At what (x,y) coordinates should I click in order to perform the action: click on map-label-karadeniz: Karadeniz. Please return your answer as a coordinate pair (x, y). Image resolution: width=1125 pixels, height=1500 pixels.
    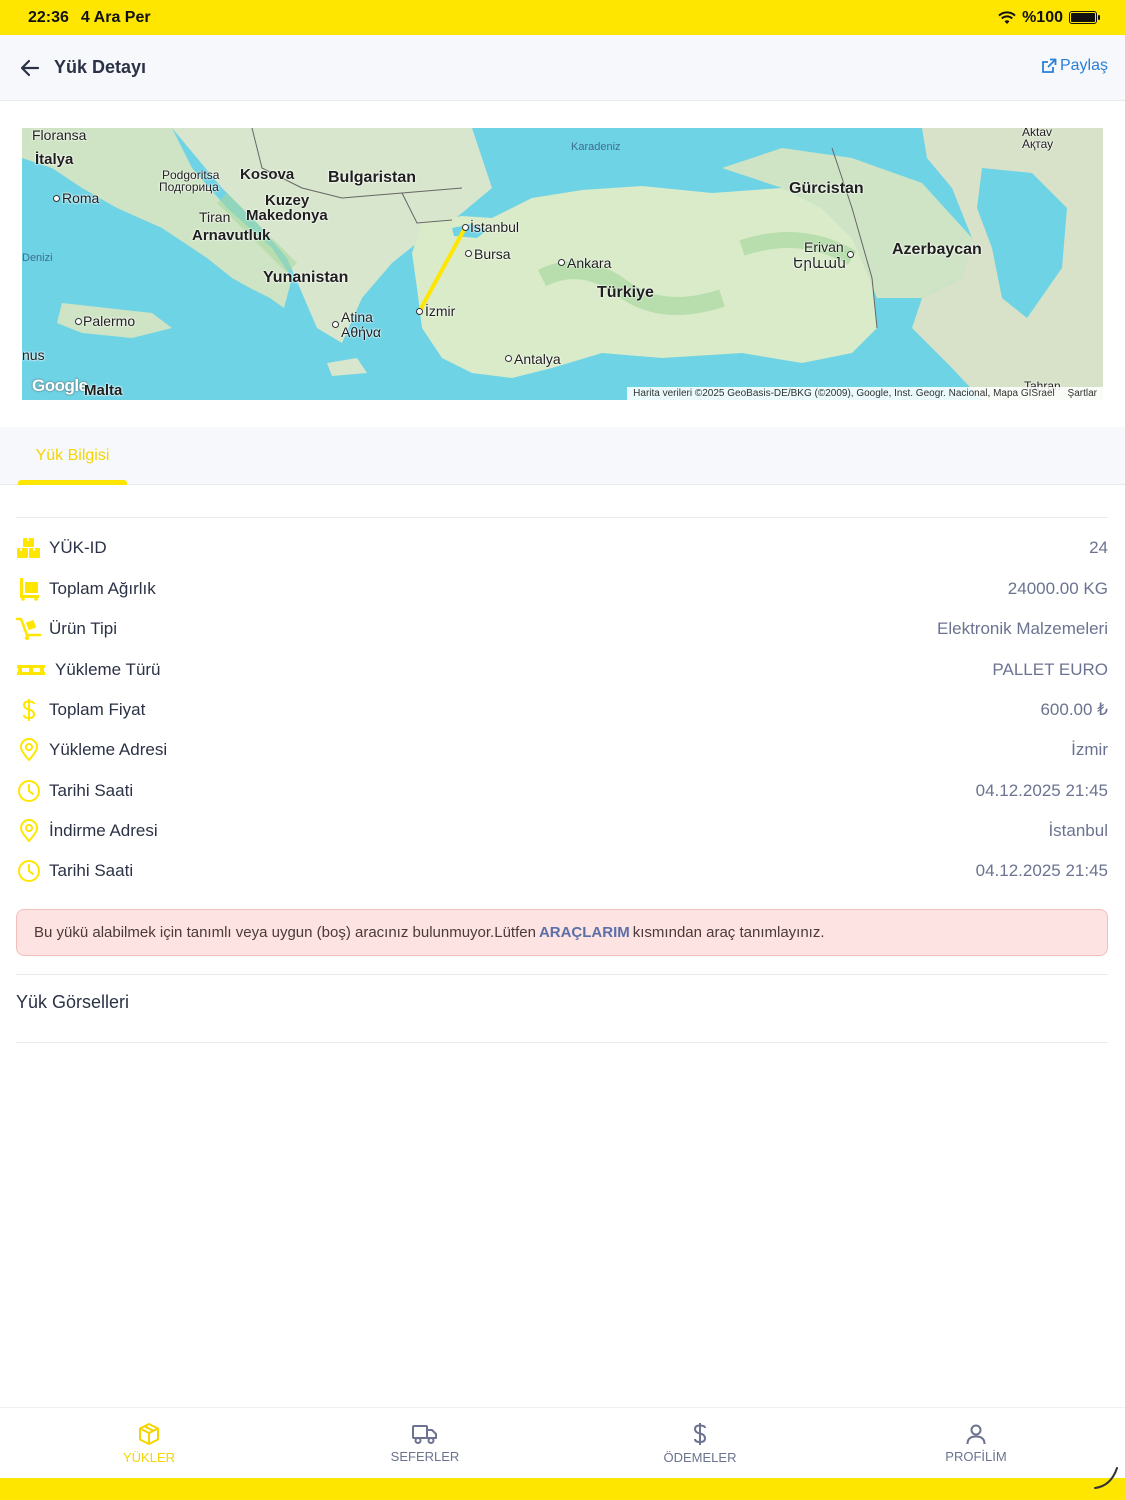
    Looking at the image, I should click on (596, 147).